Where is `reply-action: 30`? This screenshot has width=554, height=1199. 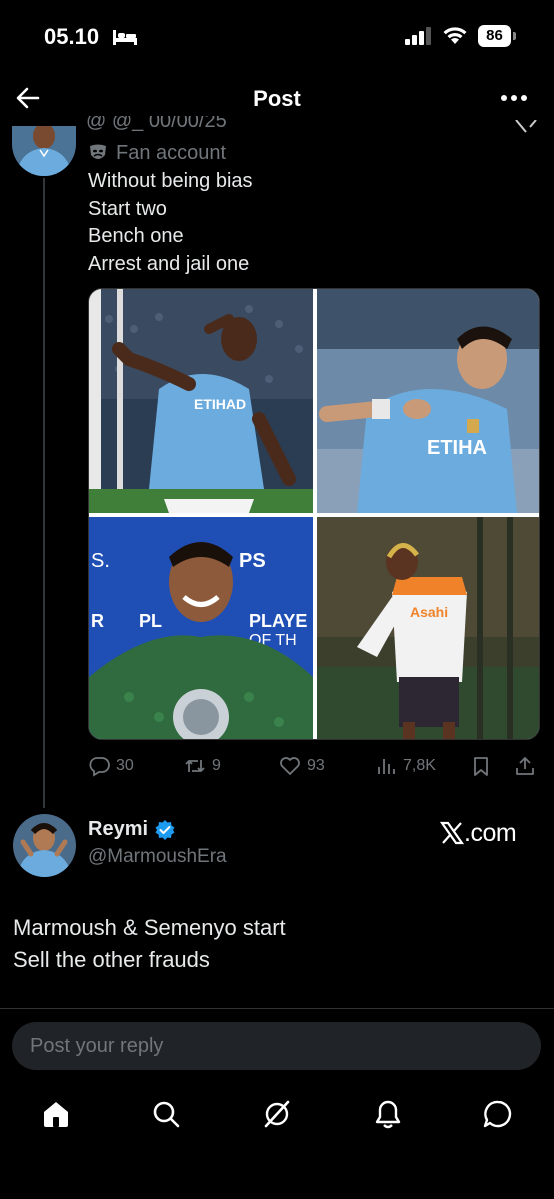
reply-action: 30 is located at coordinates (111, 766).